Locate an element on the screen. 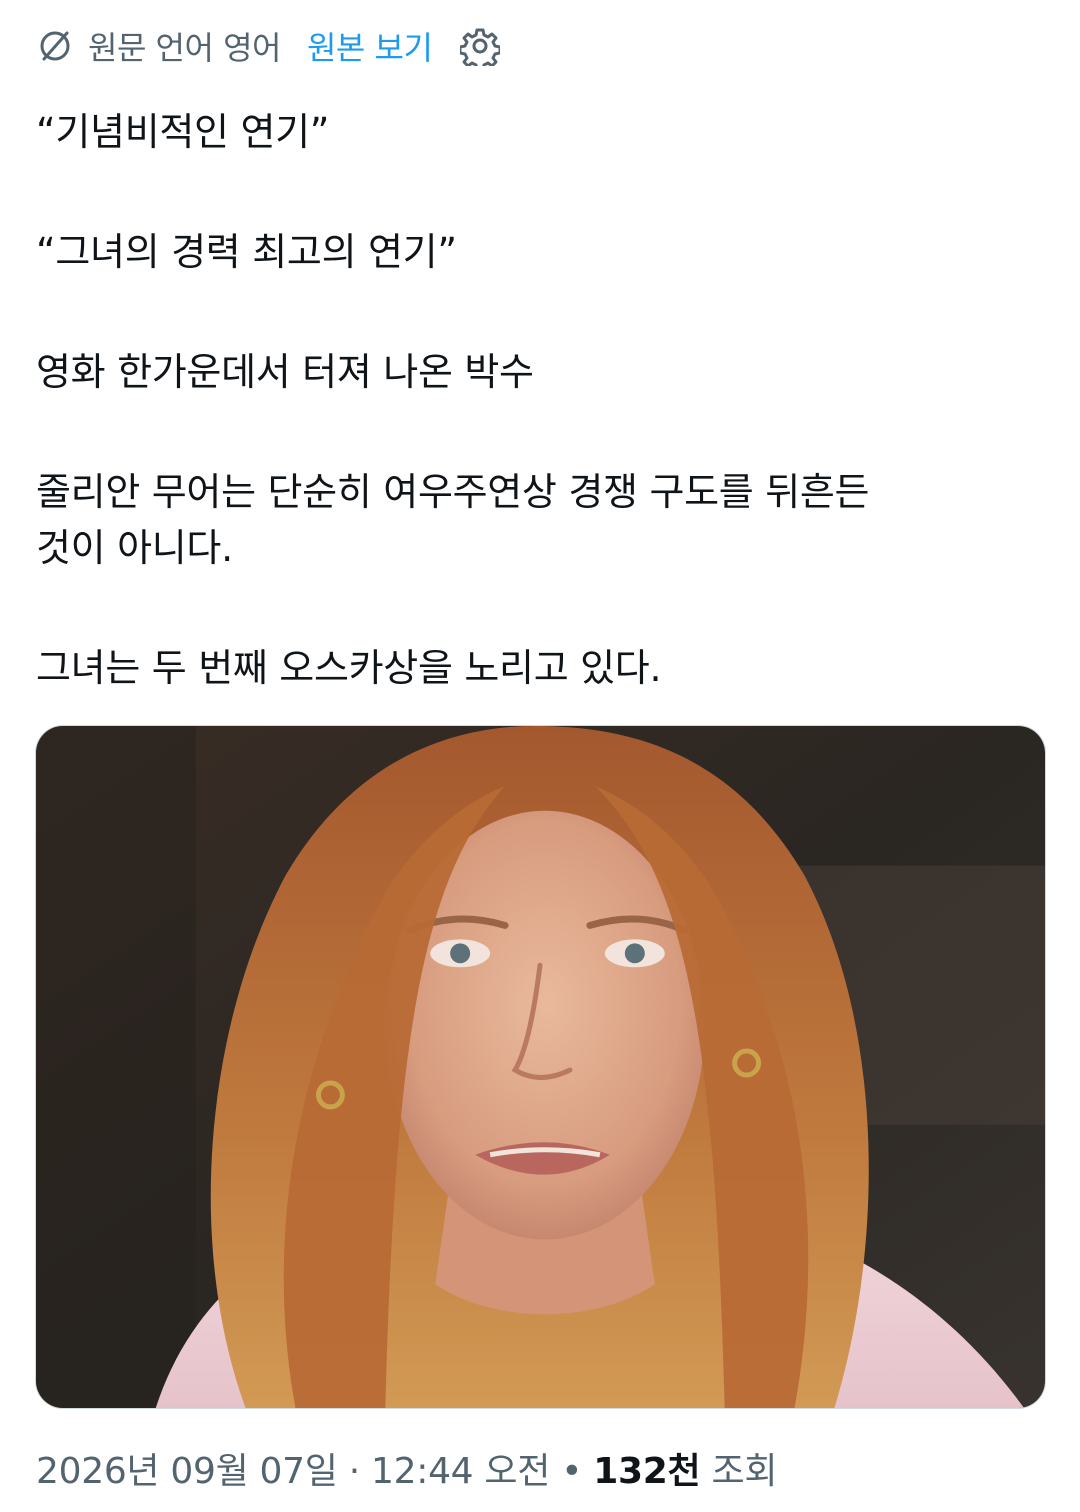 Image resolution: width=1080 pixels, height=1512 pixels. views-count: 132천 is located at coordinates (646, 1471).